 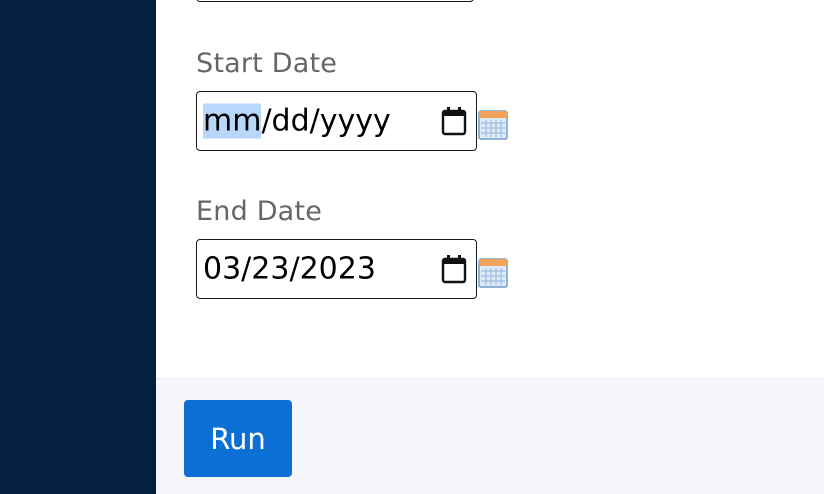 What do you see at coordinates (259, 211) in the screenshot?
I see `end-date-label: End Date` at bounding box center [259, 211].